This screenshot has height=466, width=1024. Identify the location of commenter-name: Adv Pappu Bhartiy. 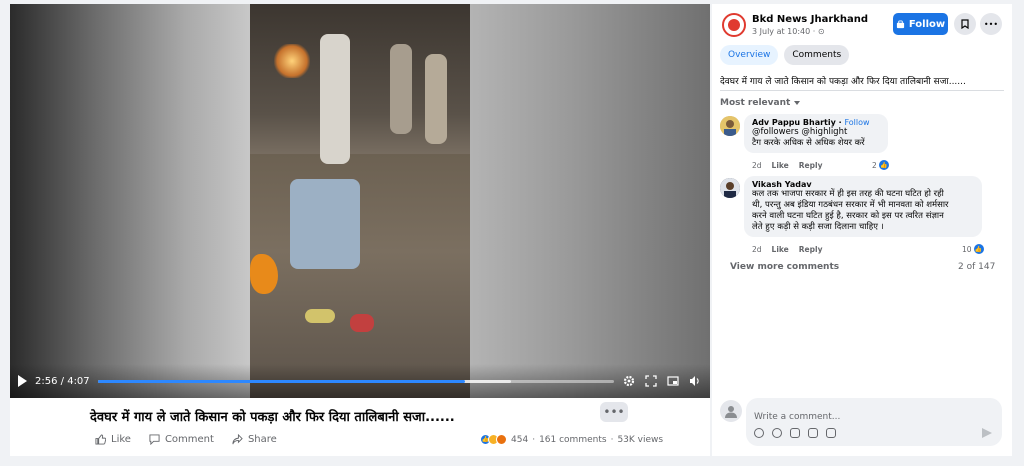
(794, 122).